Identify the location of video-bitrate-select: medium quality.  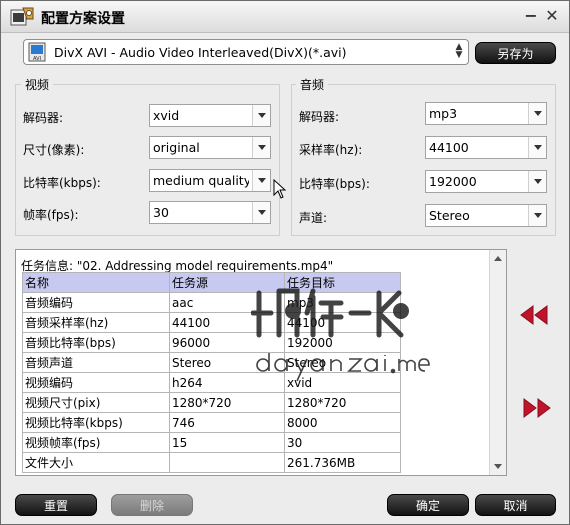
(210, 180).